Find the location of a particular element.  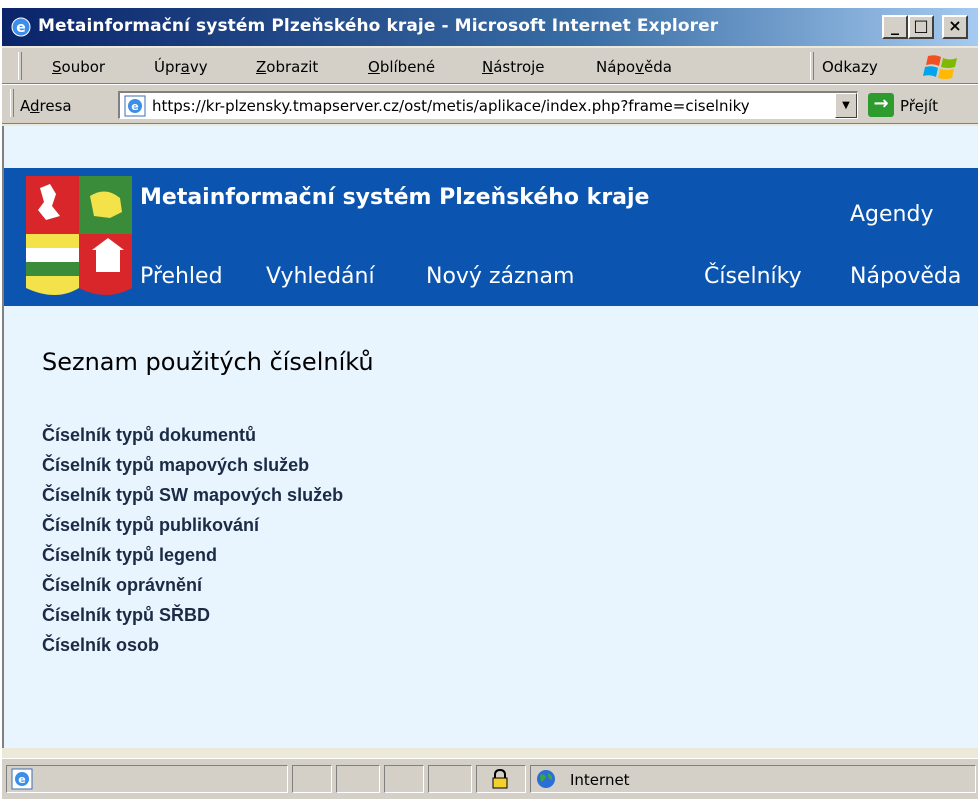

menu-napoveda-text: Nápo is located at coordinates (616, 67).